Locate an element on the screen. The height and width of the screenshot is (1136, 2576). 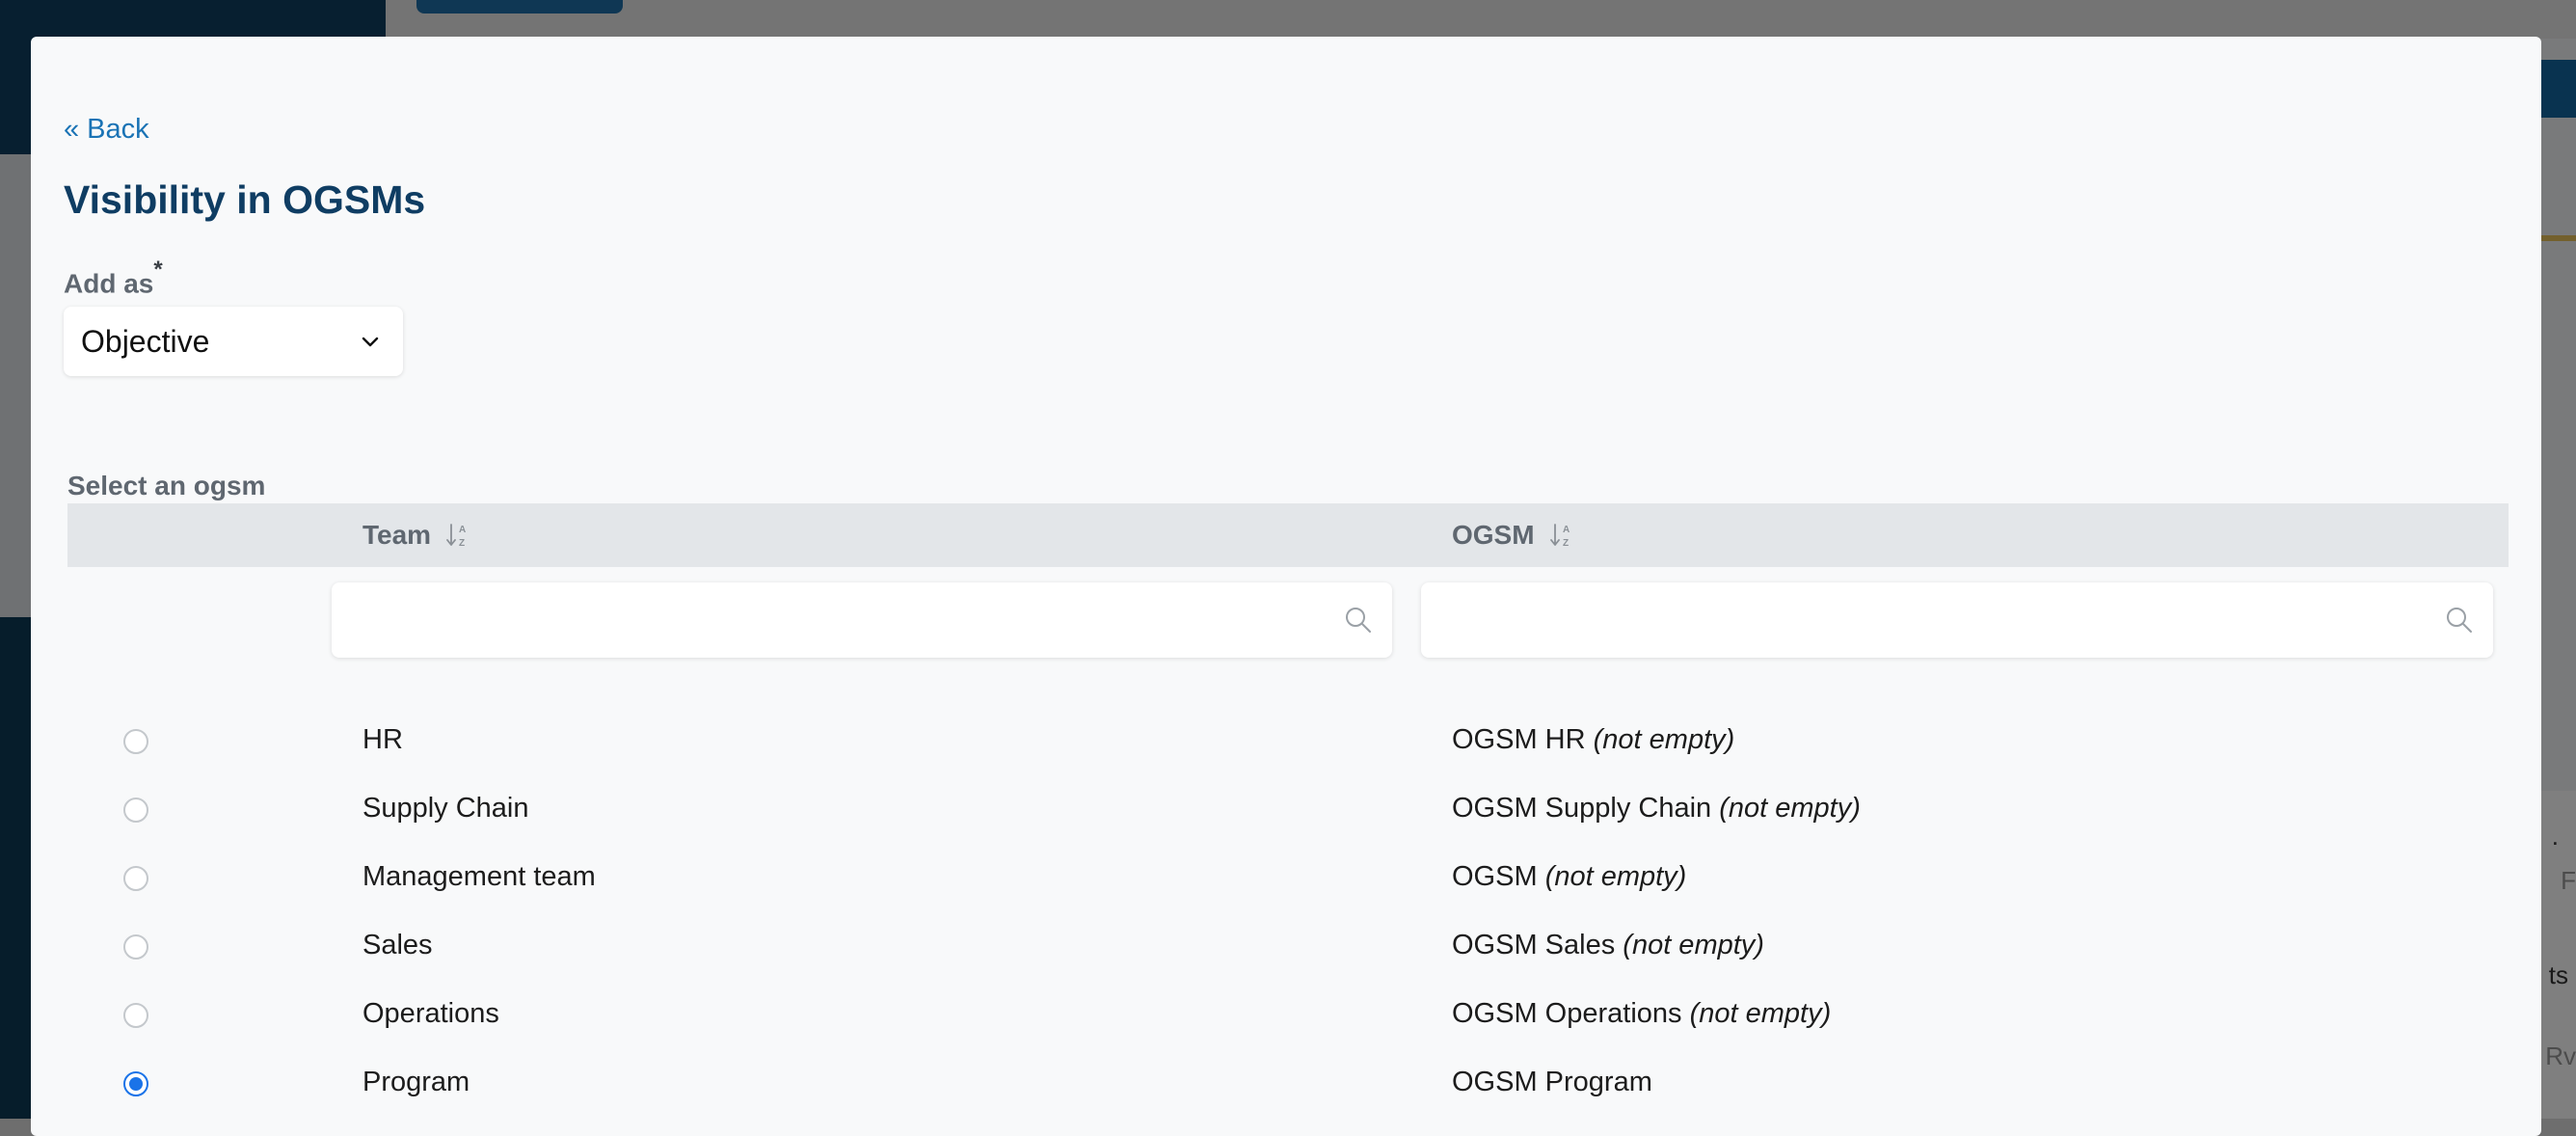
select-ogsm-label: Select an ogsm is located at coordinates (166, 486).